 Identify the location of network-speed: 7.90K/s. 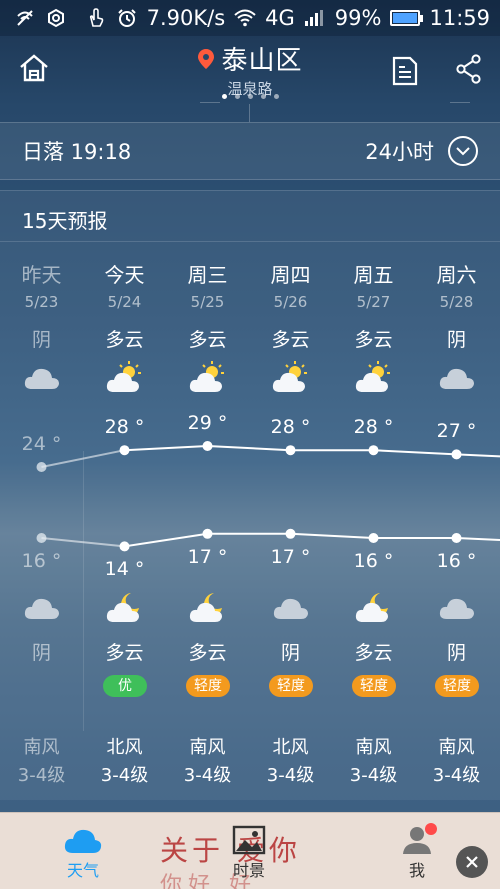
(186, 18).